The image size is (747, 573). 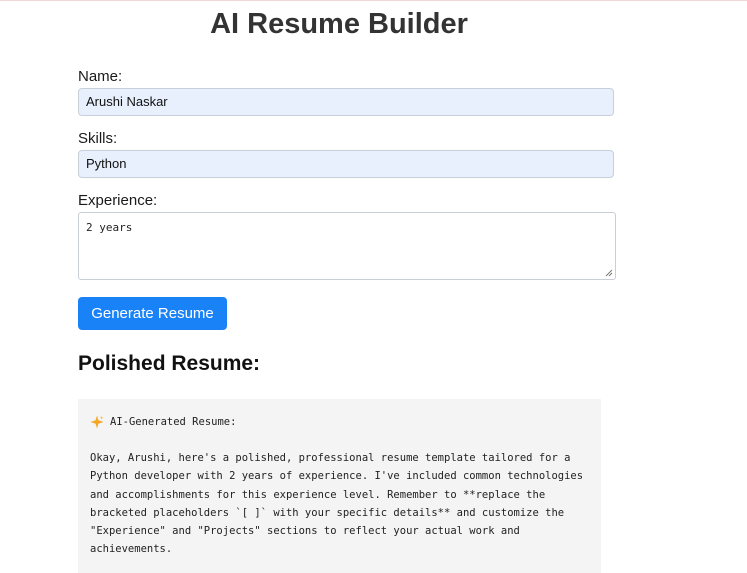 What do you see at coordinates (173, 422) in the screenshot?
I see `output-header-text: AI-Generated Resume:` at bounding box center [173, 422].